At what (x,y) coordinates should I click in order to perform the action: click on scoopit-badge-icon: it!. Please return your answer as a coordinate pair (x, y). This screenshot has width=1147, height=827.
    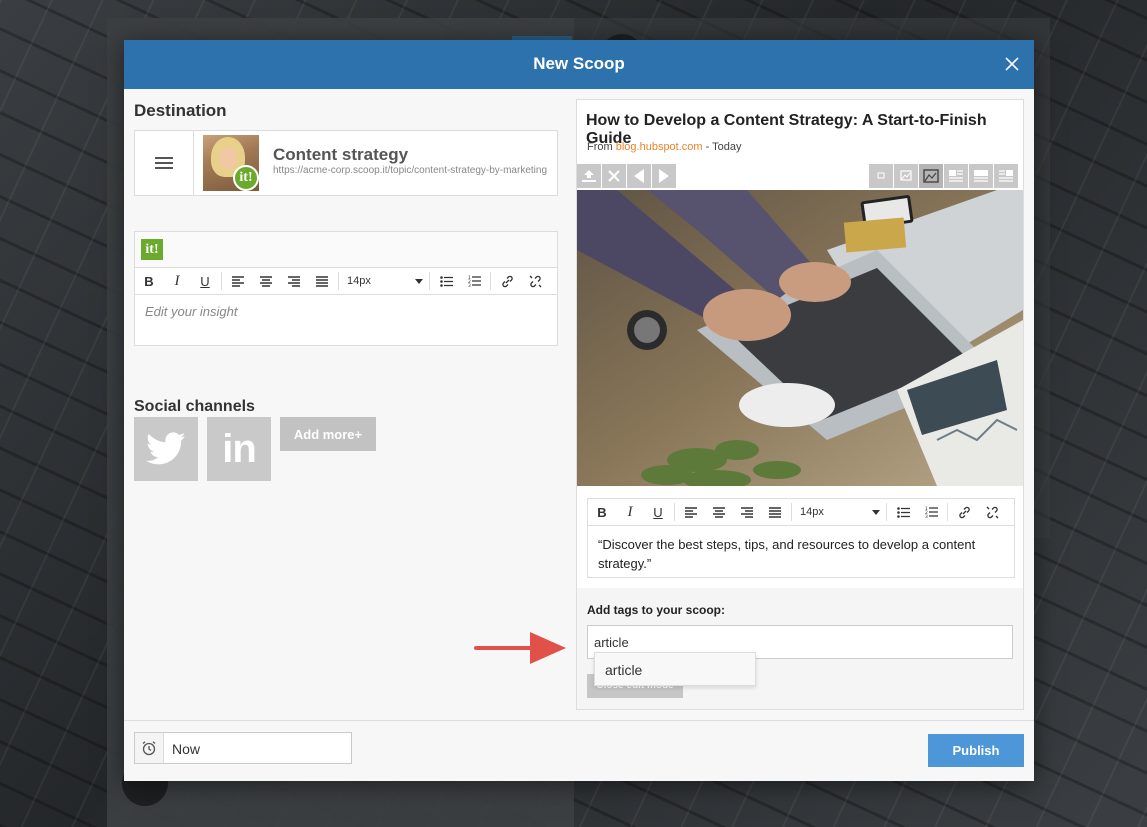
    Looking at the image, I should click on (246, 178).